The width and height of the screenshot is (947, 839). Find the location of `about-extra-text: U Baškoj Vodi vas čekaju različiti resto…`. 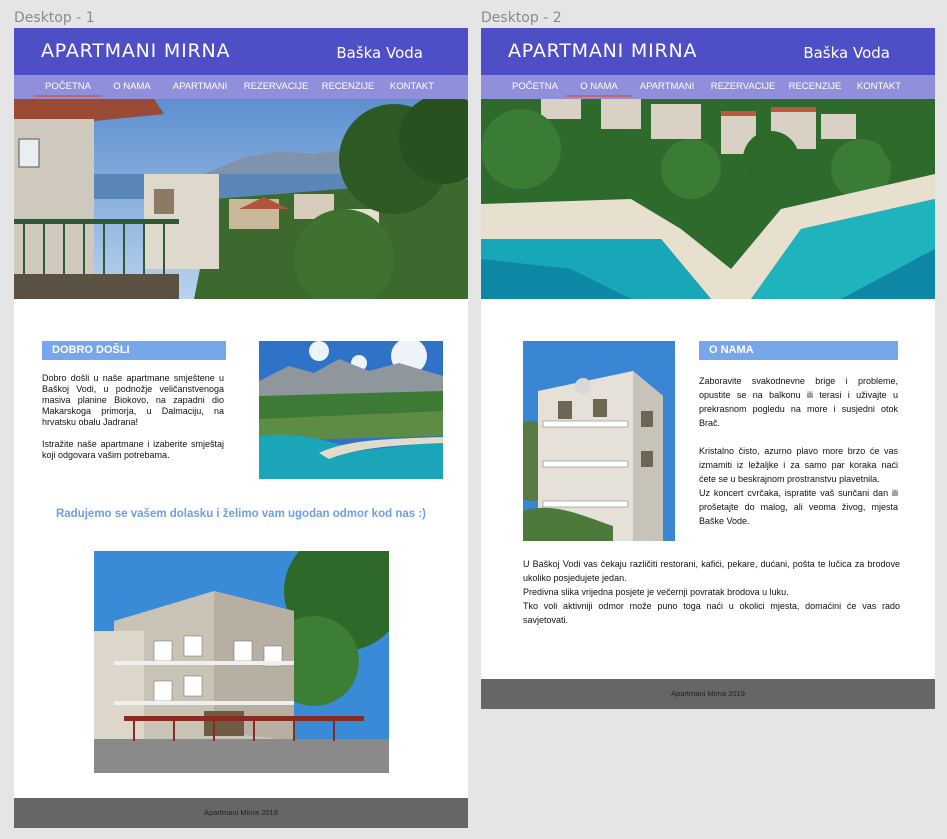

about-extra-text: U Baškoj Vodi vas čekaju različiti resto… is located at coordinates (711, 592).